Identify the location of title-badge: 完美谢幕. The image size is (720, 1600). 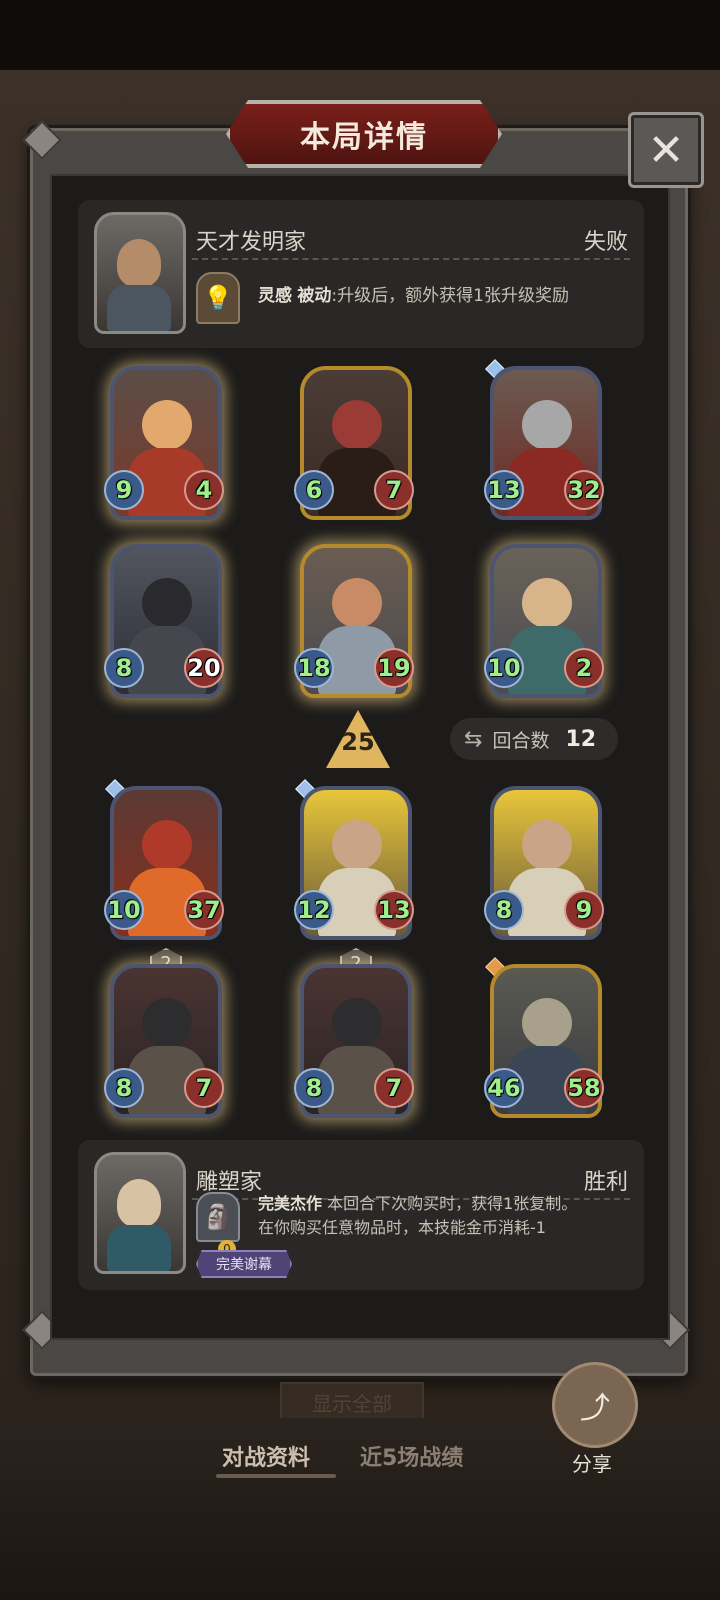
(244, 1264).